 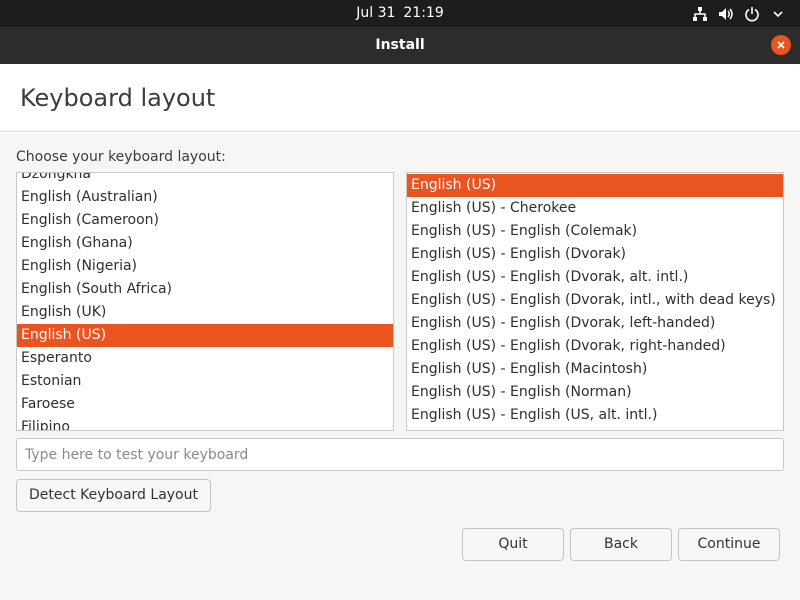 What do you see at coordinates (121, 157) in the screenshot?
I see `choose-layout-label: Choose your keyboard layout:` at bounding box center [121, 157].